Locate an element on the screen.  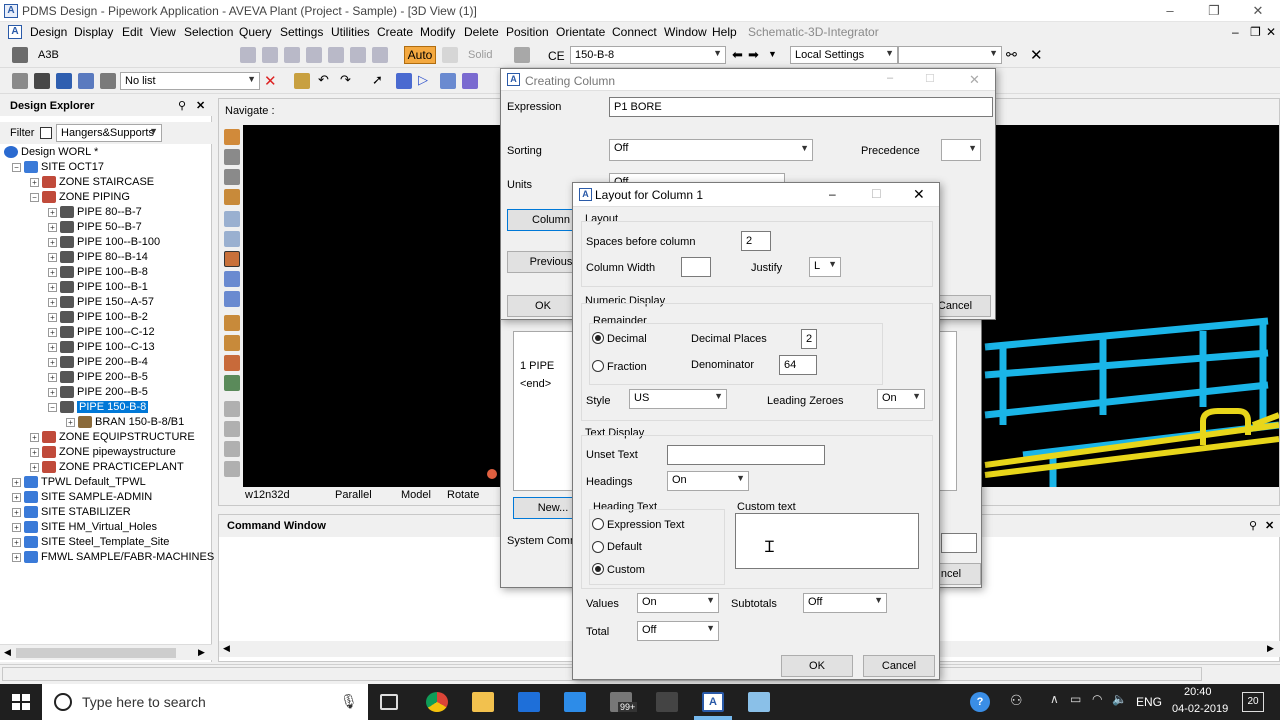
delete-x-icon: ✕ is located at coordinates (270, 81).